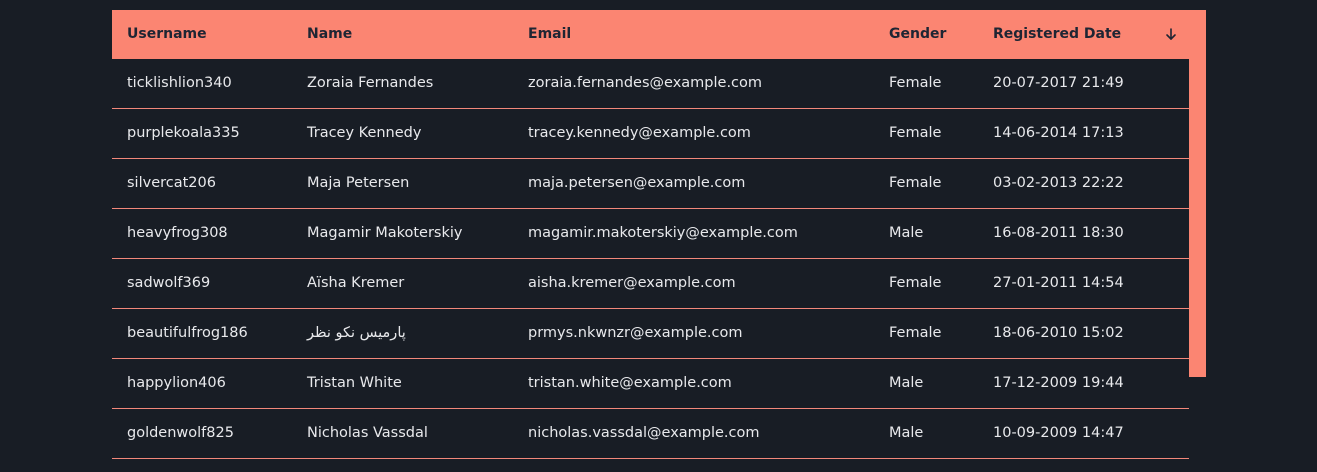 This screenshot has height=472, width=1317. Describe the element at coordinates (183, 133) in the screenshot. I see `cell-username: purplekoala335` at that location.